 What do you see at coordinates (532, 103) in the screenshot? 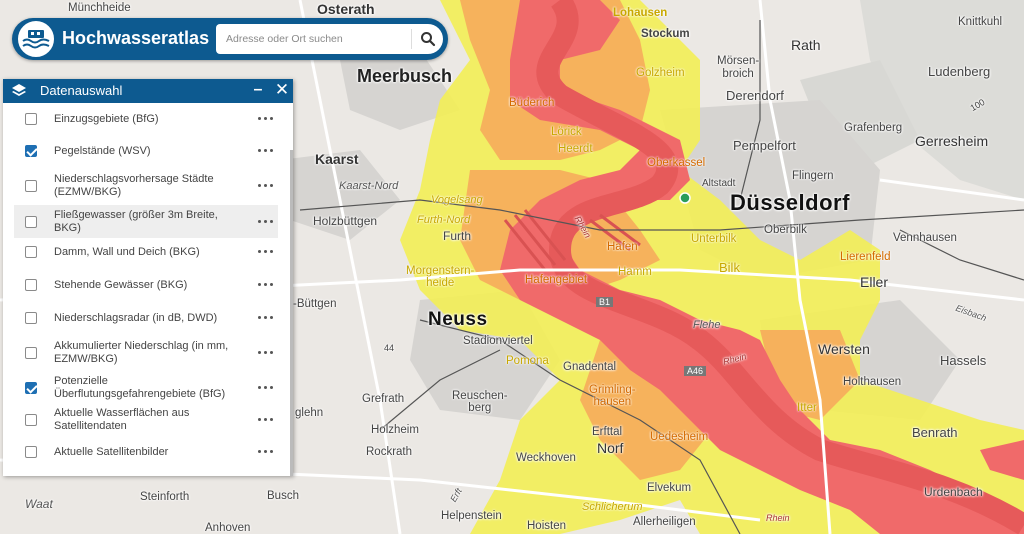
I see `place-label: Büderich` at bounding box center [532, 103].